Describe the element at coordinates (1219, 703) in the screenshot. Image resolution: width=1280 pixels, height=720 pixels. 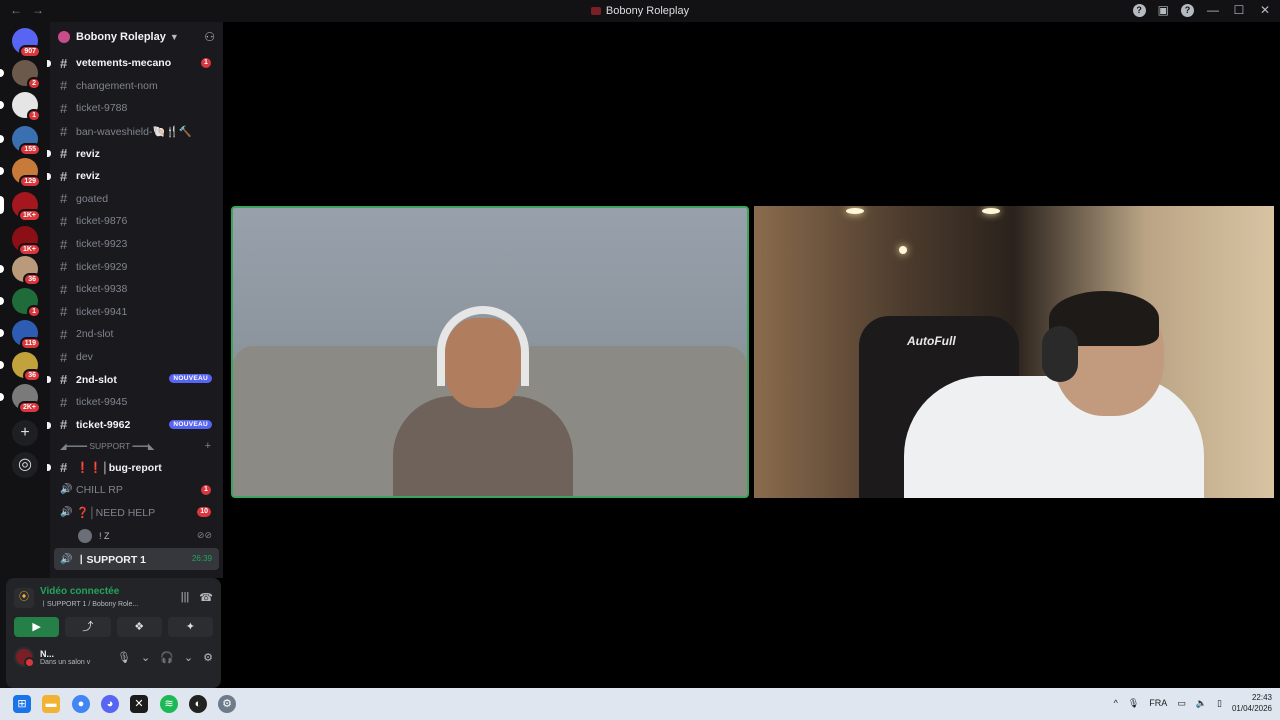
I see `battery-icon: ▯` at that location.